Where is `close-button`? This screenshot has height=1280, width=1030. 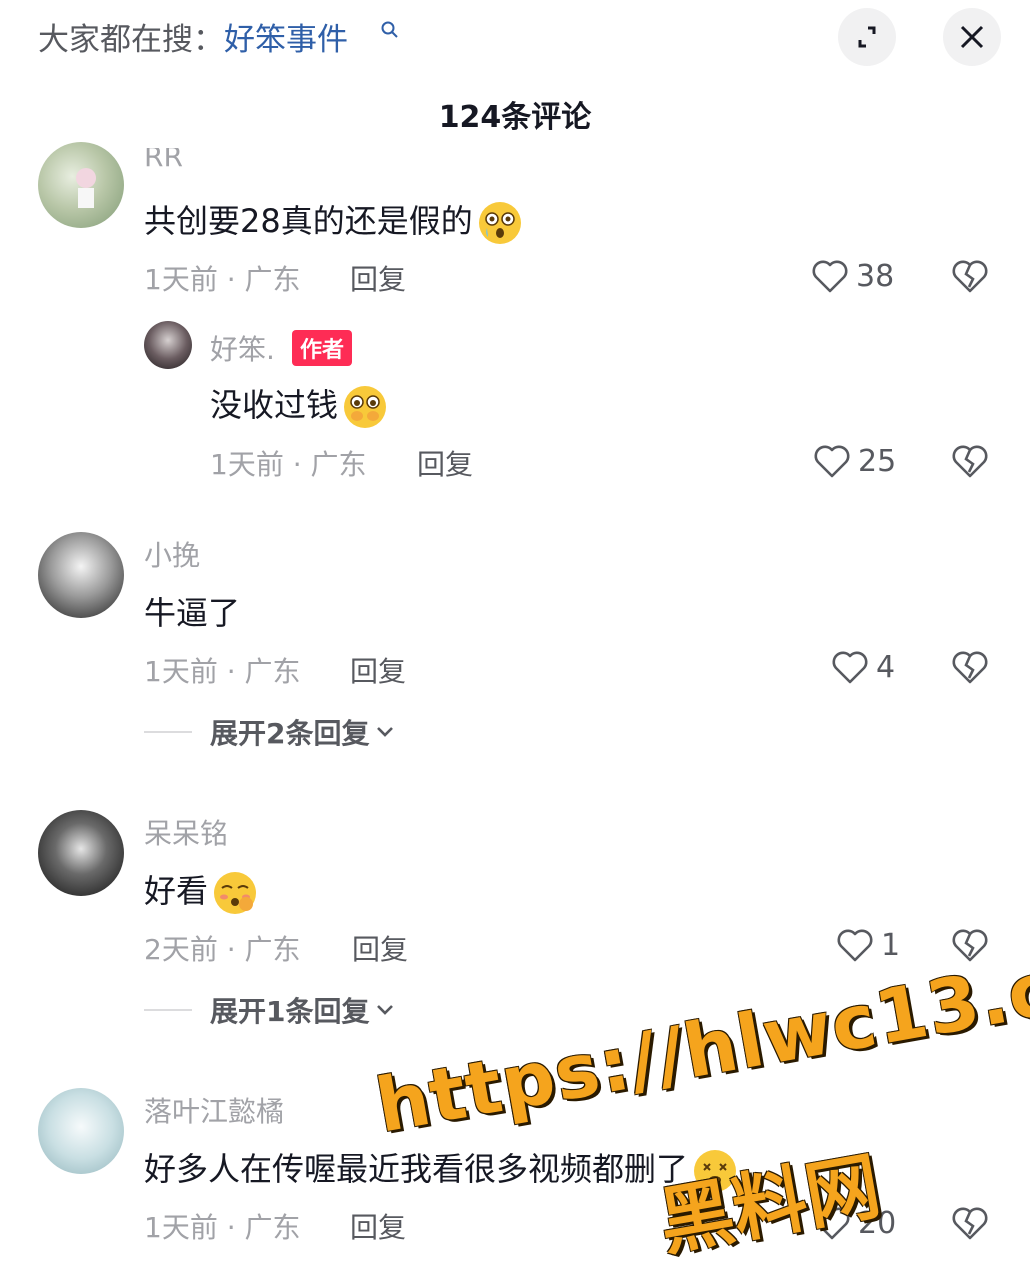
close-button is located at coordinates (972, 37).